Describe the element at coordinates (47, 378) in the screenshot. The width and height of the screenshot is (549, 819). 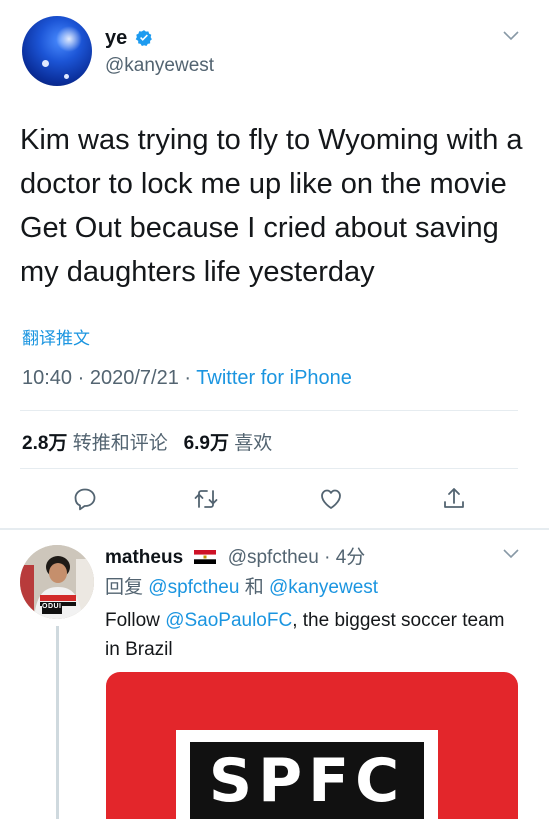
I see `tweet-time: 10:40` at that location.